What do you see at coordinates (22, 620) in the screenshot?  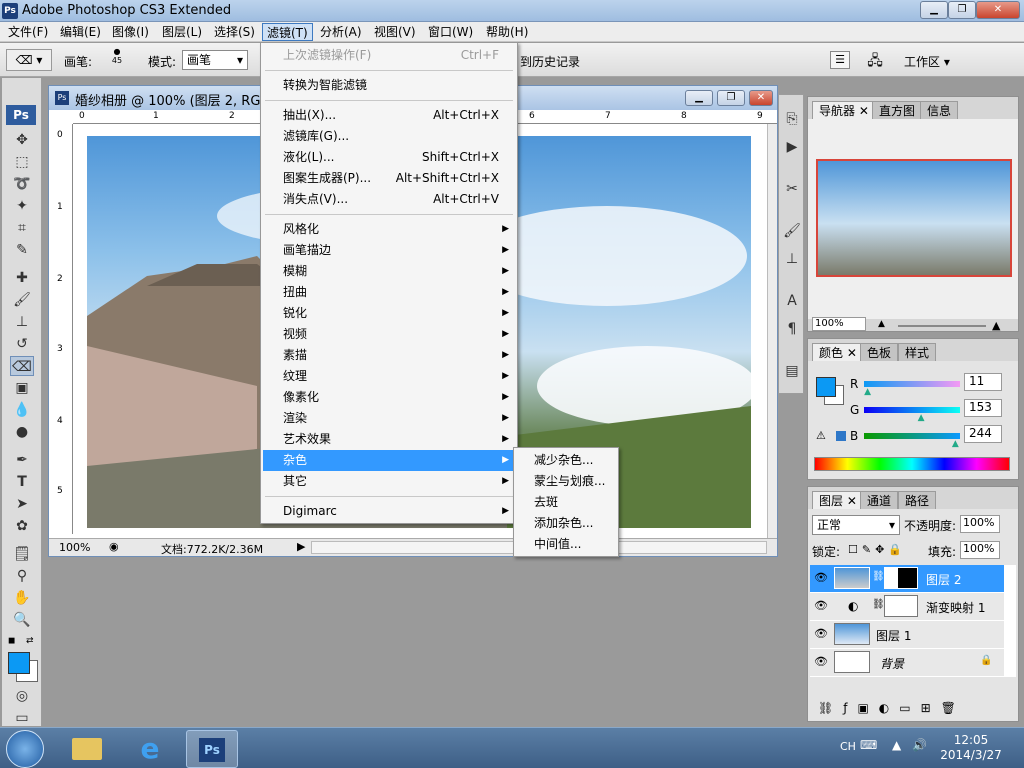 I see `zoom-tool-icon: 🔍` at bounding box center [22, 620].